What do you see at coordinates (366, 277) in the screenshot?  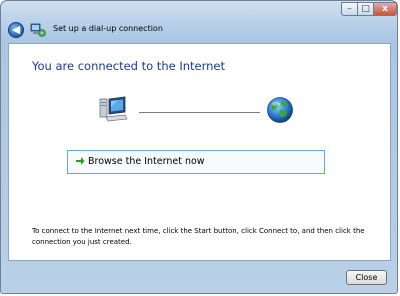 I see `close-button: Close` at bounding box center [366, 277].